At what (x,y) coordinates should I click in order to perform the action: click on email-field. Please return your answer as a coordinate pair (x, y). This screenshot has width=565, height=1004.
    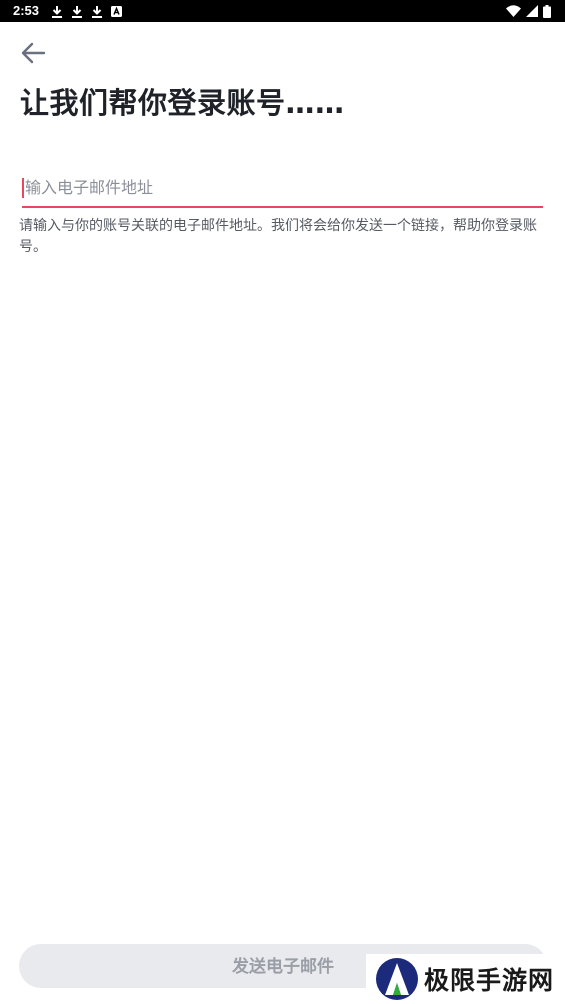
    Looking at the image, I should click on (284, 187).